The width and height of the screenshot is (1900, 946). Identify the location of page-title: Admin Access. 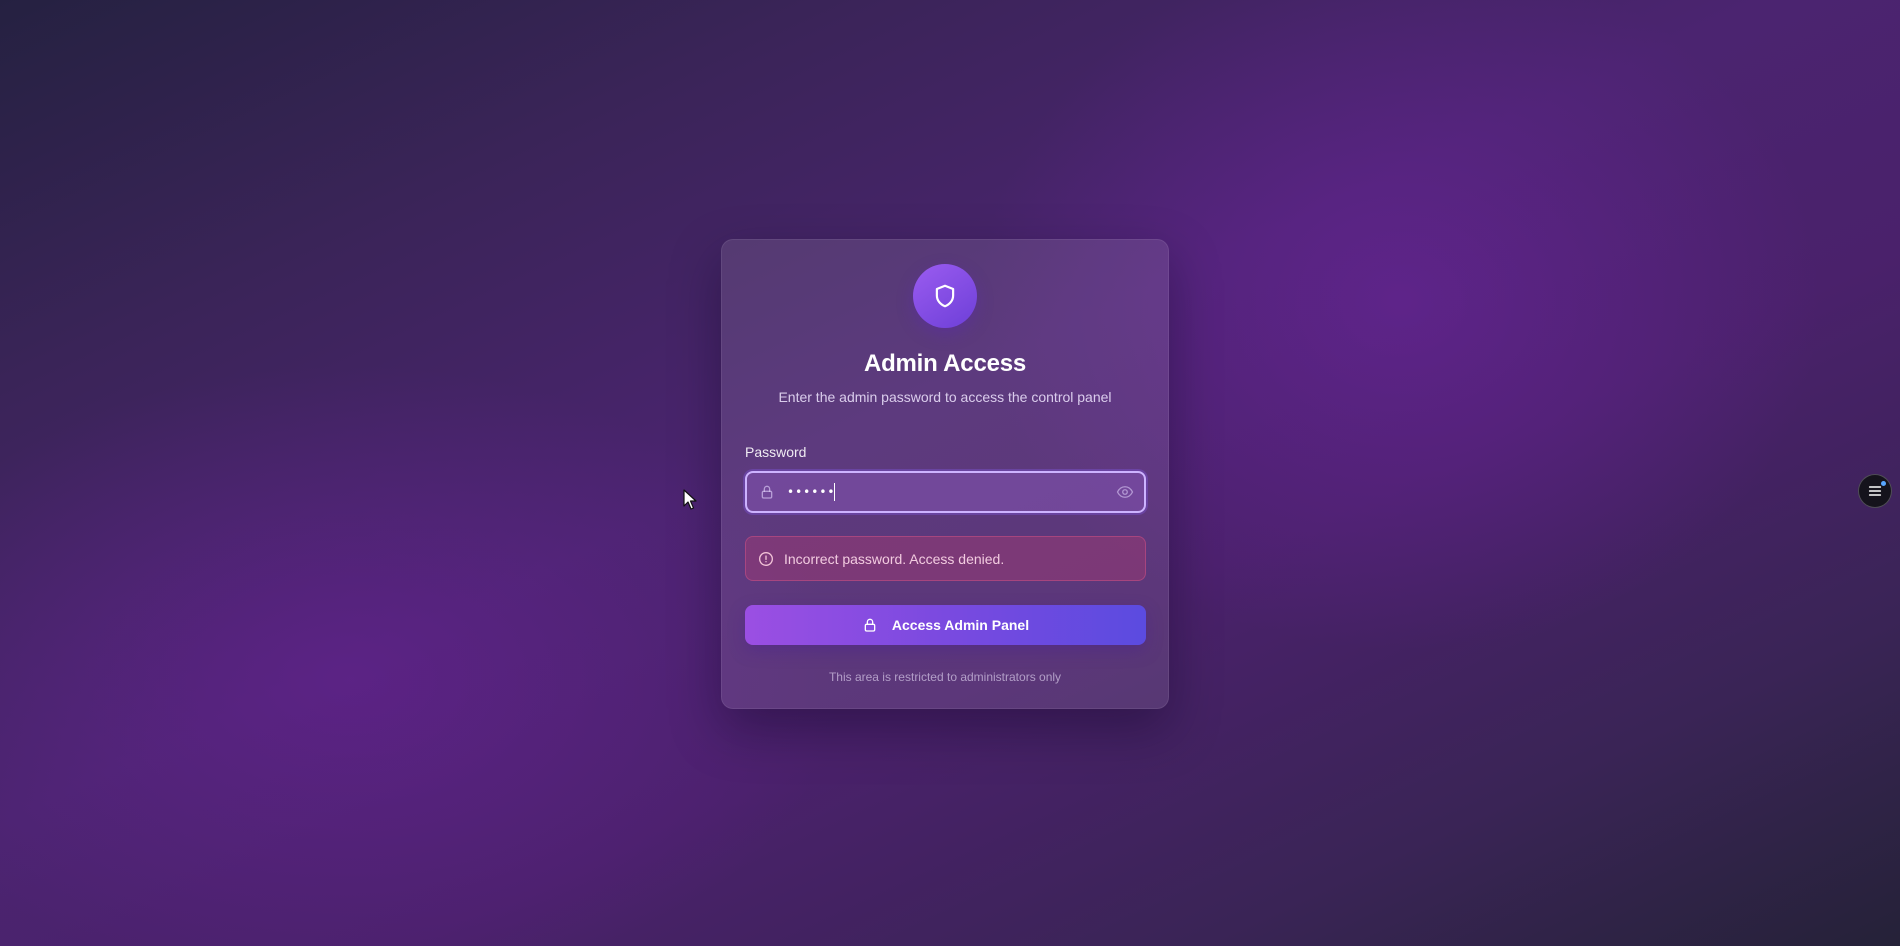
(945, 363).